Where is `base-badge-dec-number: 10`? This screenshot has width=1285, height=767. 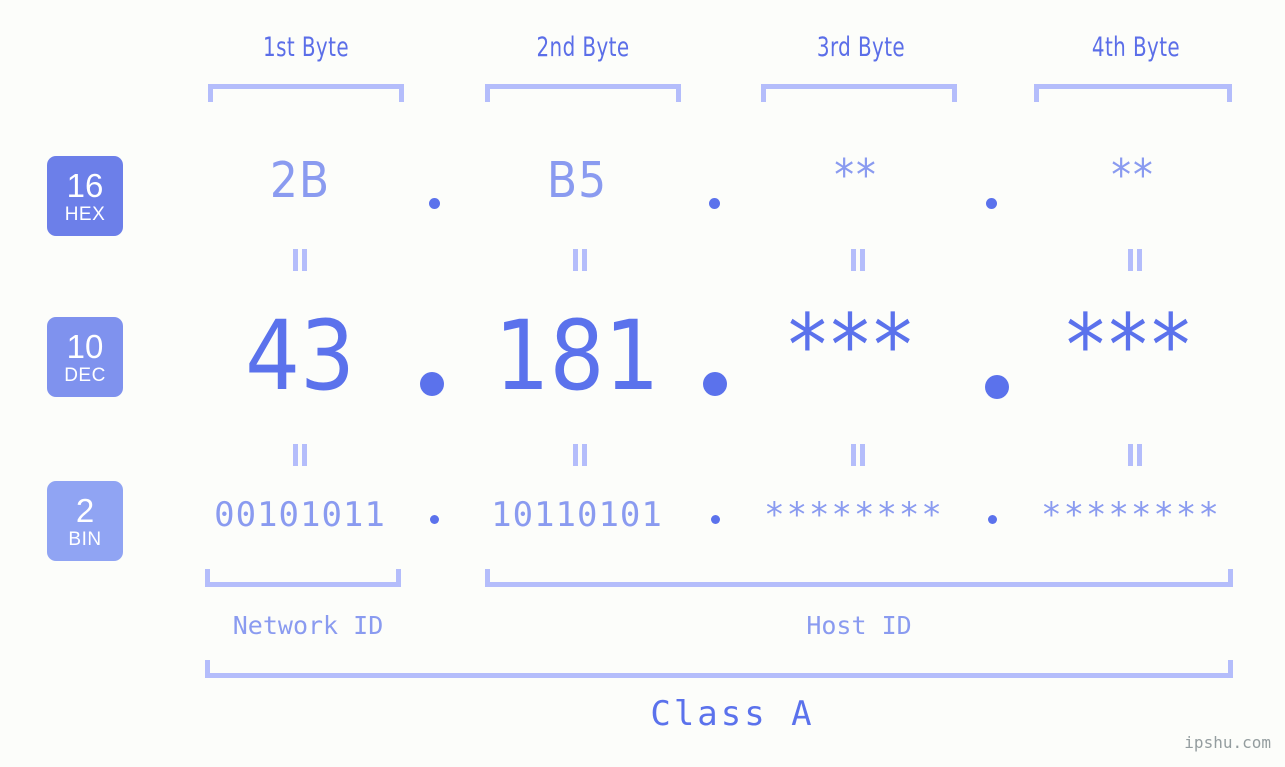
base-badge-dec-number: 10 is located at coordinates (85, 346).